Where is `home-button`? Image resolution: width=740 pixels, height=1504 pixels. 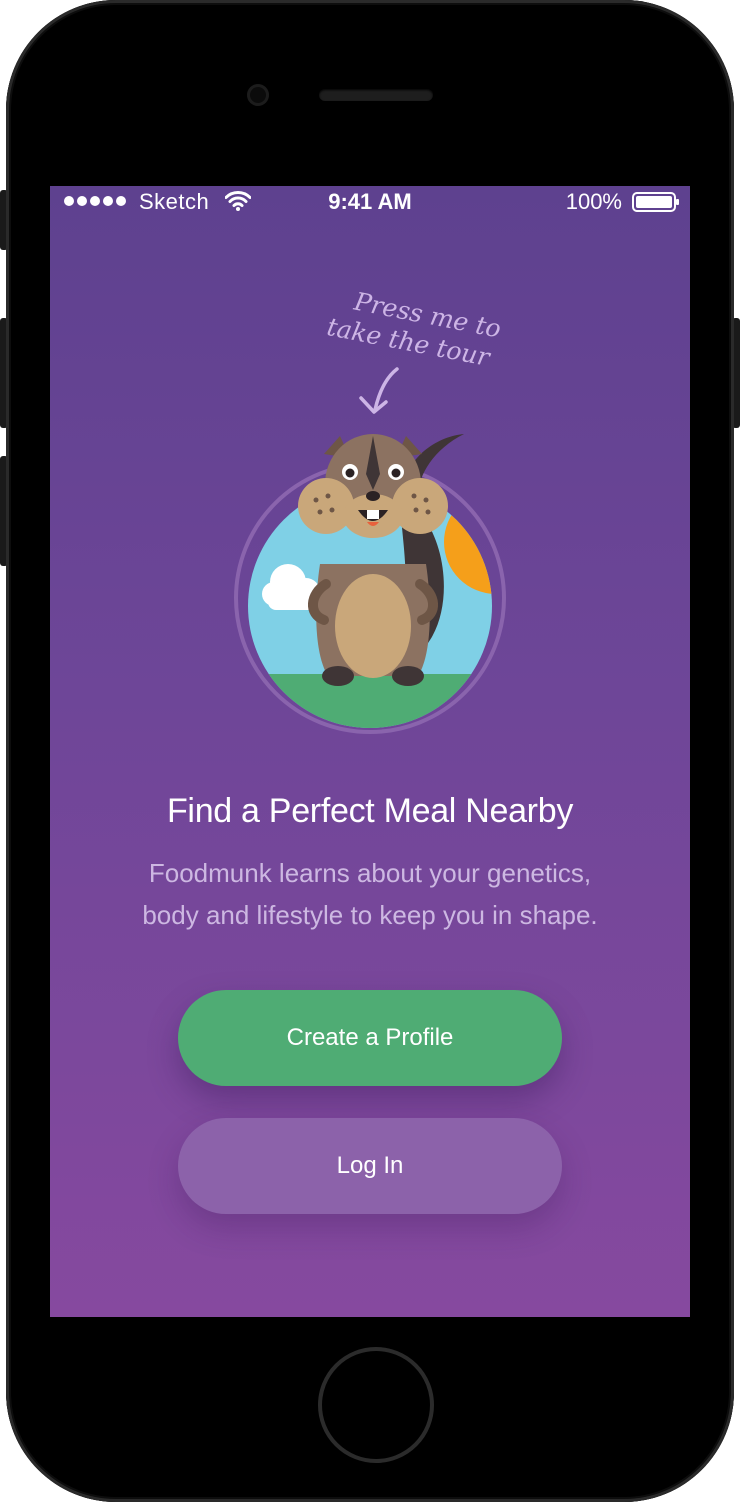 home-button is located at coordinates (376, 1405).